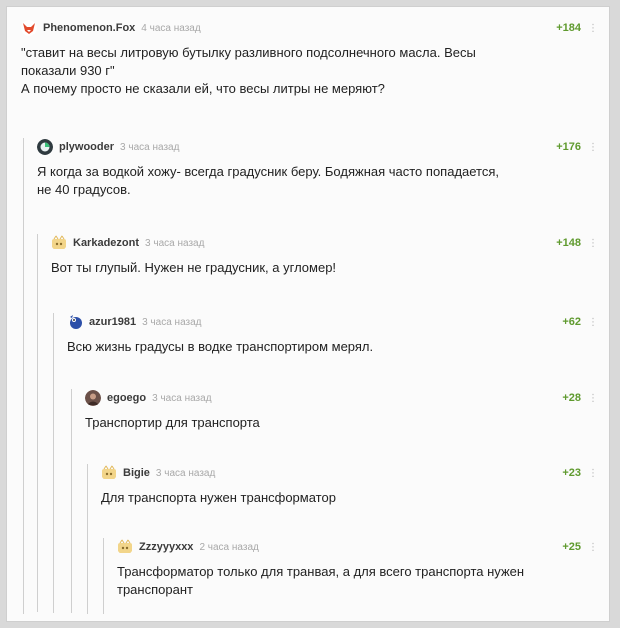  Describe the element at coordinates (317, 147) in the screenshot. I see `comment-header: plywooder 3 часа назад +176 ⋮` at that location.